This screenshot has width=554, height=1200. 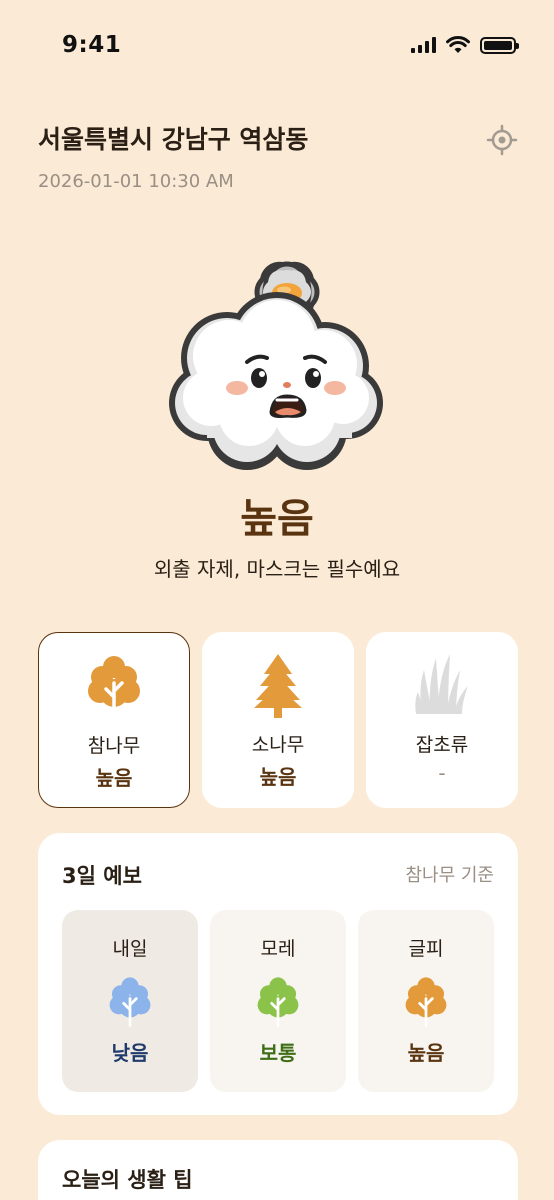 What do you see at coordinates (458, 44) in the screenshot?
I see `wifi-icon` at bounding box center [458, 44].